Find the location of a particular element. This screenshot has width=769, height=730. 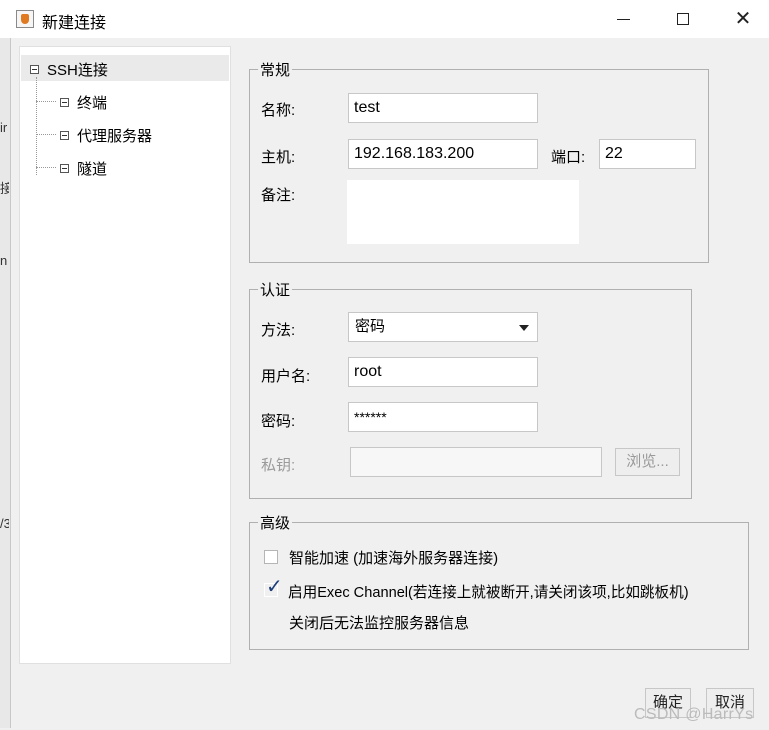

group-title-auth: 认证 is located at coordinates (275, 289).